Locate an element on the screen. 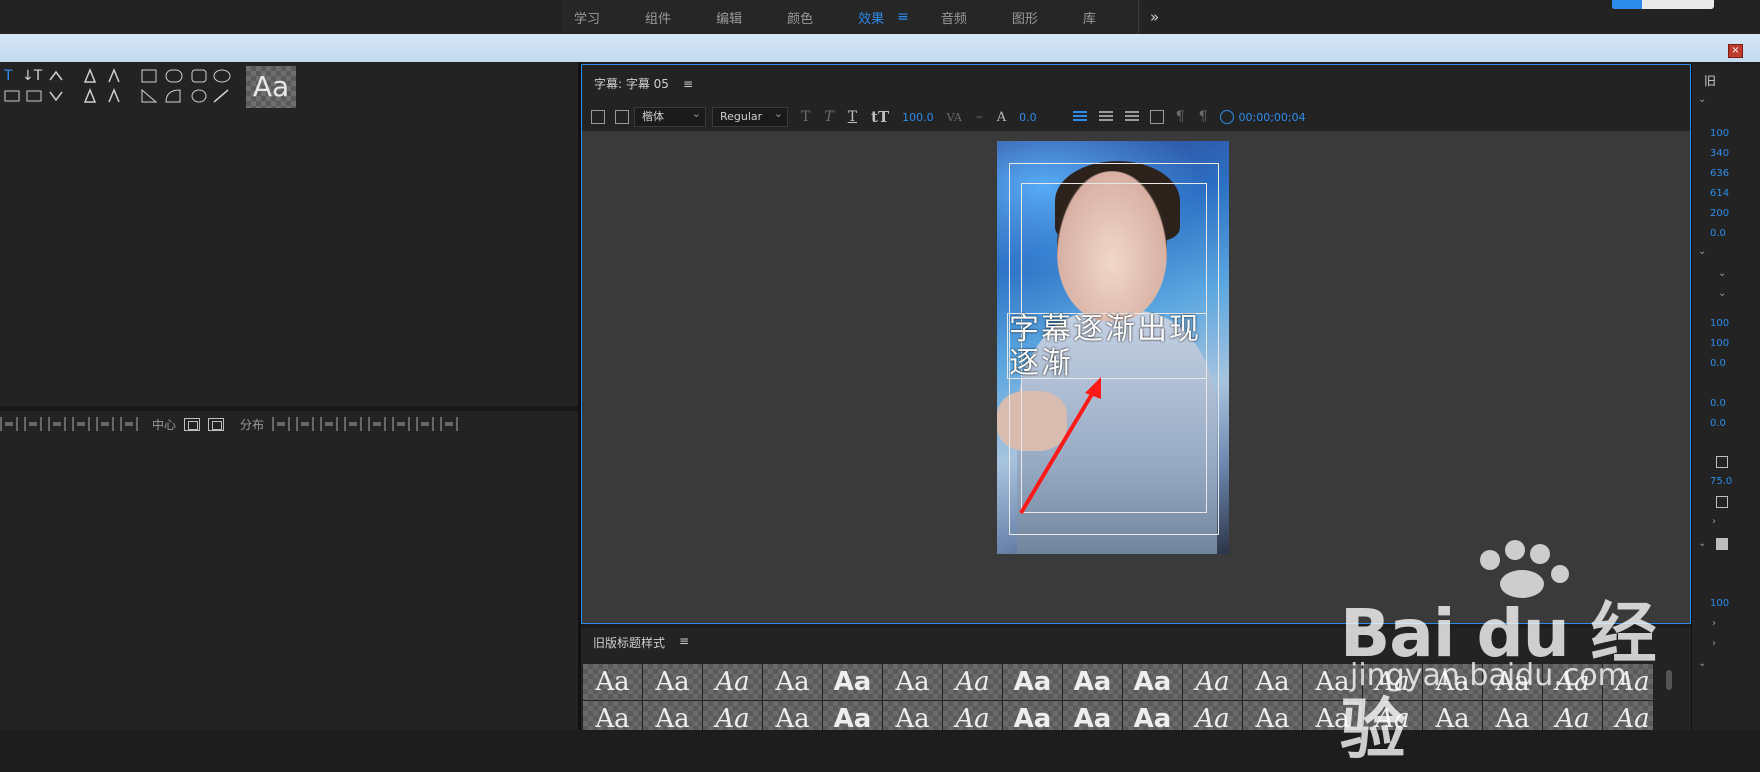  tab-graphics: 图形 is located at coordinates (1035, 17).